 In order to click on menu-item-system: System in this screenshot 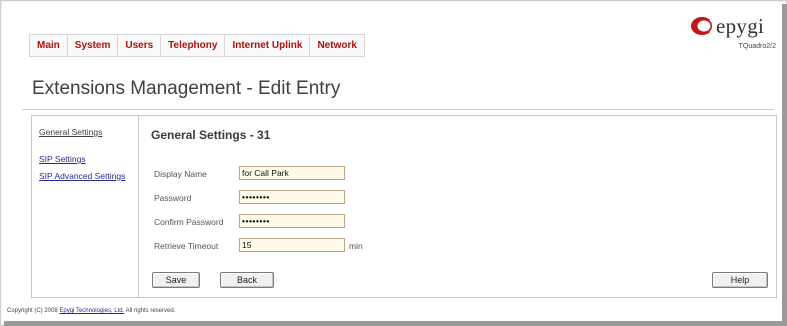, I will do `click(93, 45)`.